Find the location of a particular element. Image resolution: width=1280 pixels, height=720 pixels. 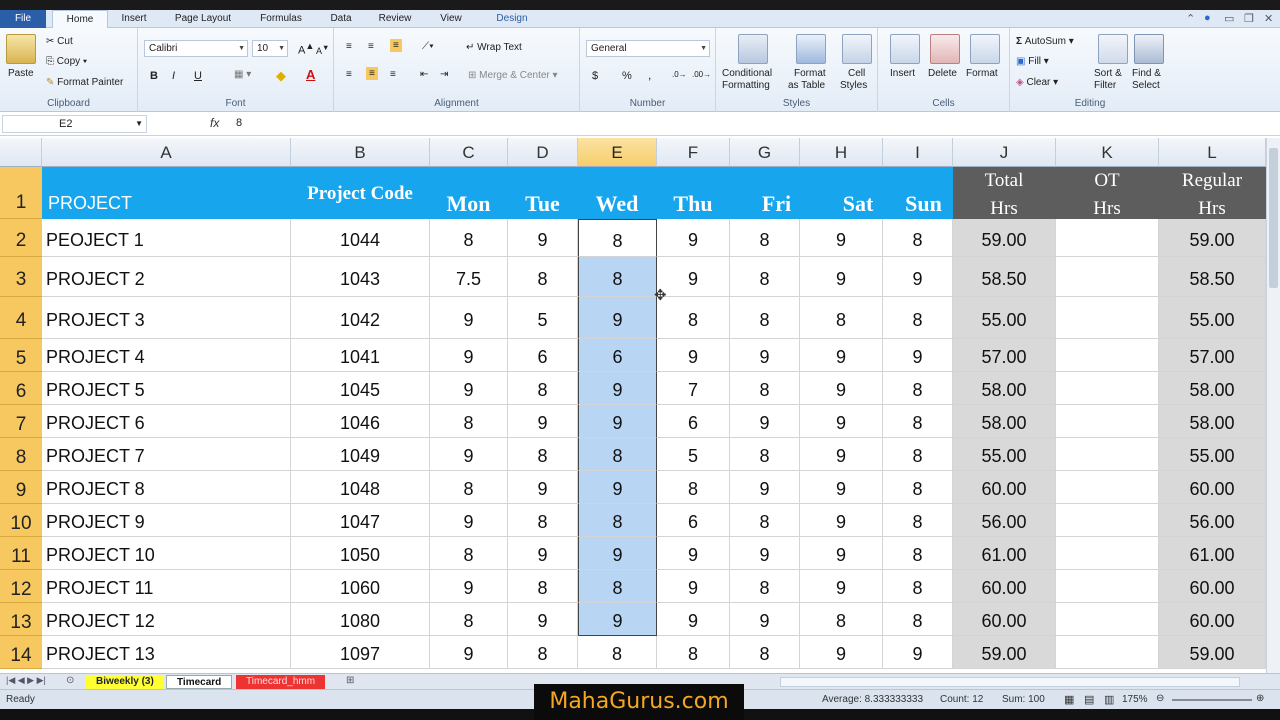

col-header-b: B is located at coordinates (360, 152).